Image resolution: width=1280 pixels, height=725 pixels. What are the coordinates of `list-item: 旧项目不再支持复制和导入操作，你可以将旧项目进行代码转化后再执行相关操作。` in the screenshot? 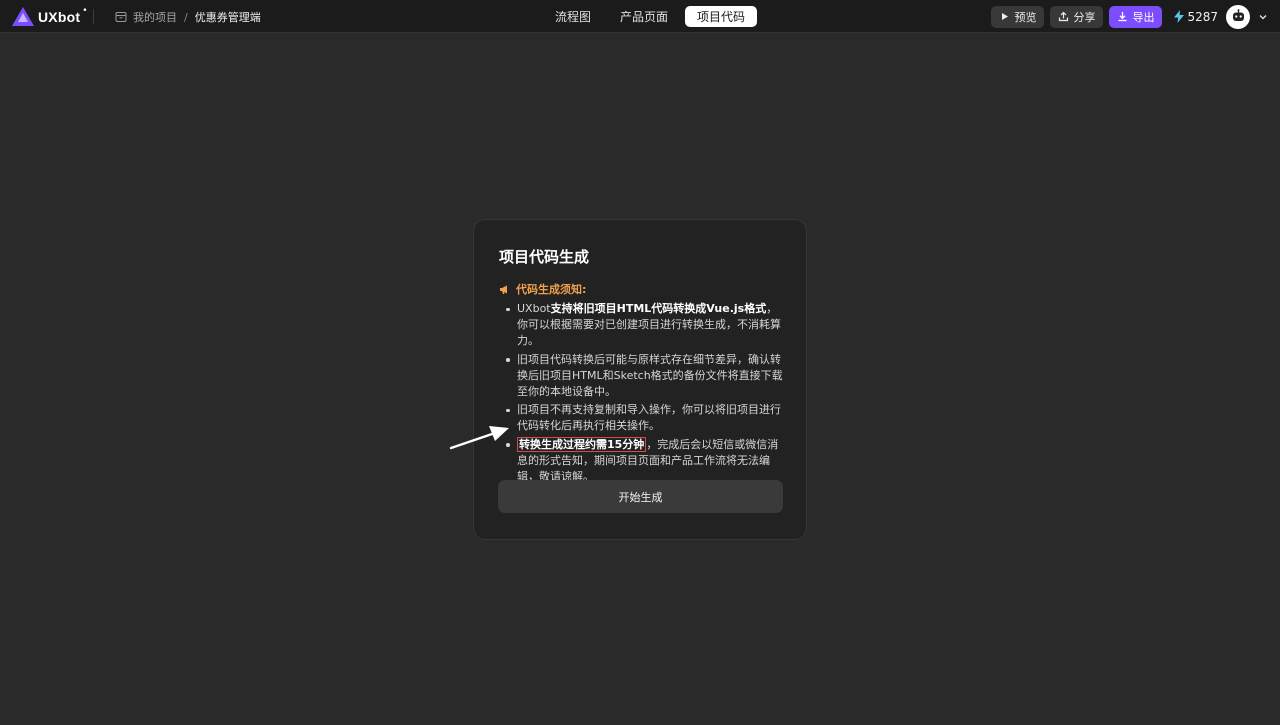 It's located at (645, 418).